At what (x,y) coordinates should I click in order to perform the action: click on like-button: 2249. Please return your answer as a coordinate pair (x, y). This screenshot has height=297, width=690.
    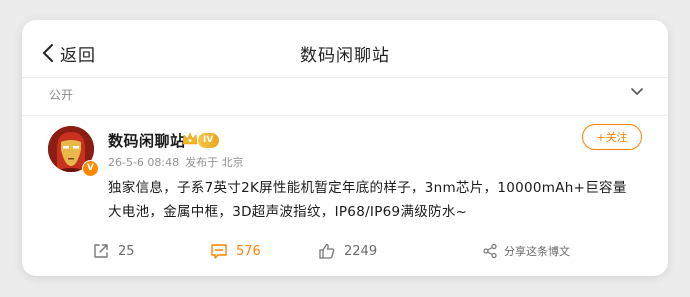
    Looking at the image, I should click on (347, 251).